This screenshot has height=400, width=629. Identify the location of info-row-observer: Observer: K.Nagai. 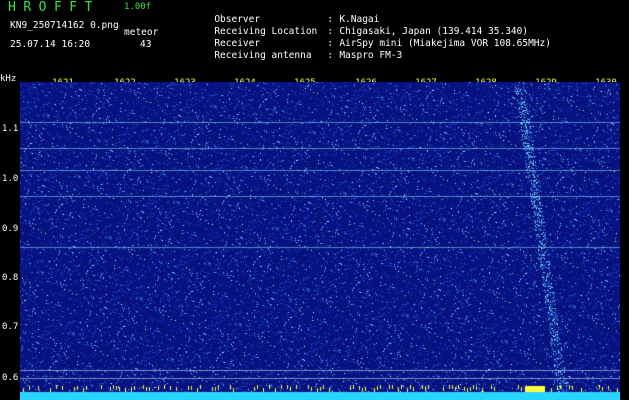
(365, 13).